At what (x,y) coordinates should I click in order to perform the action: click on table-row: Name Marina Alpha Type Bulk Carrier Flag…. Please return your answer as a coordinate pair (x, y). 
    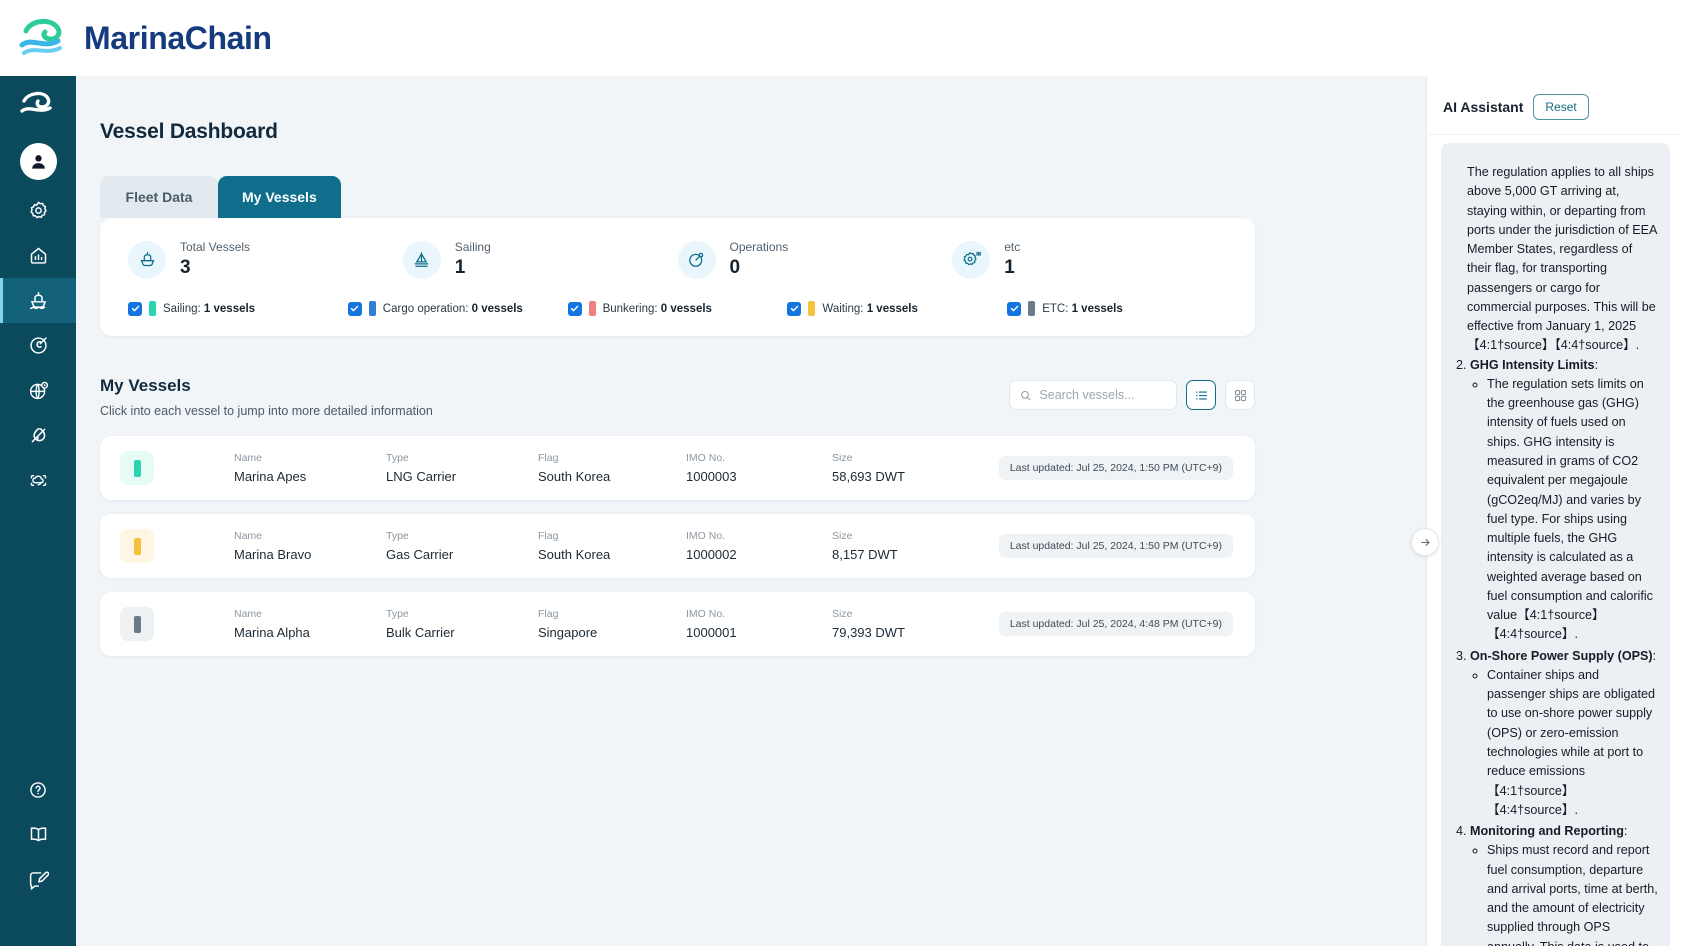
    Looking at the image, I should click on (677, 624).